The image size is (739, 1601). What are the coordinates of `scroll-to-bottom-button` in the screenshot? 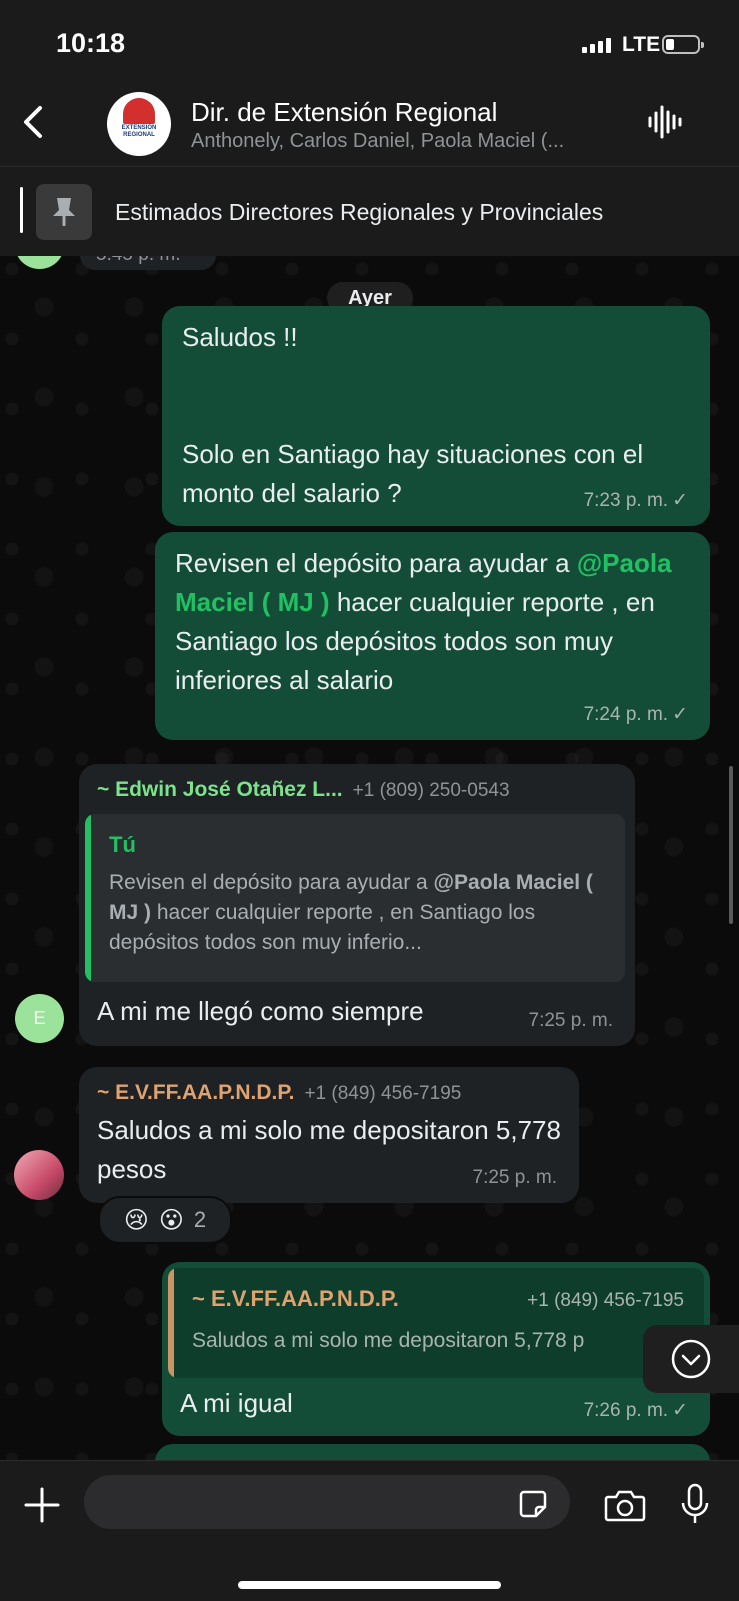 It's located at (691, 1359).